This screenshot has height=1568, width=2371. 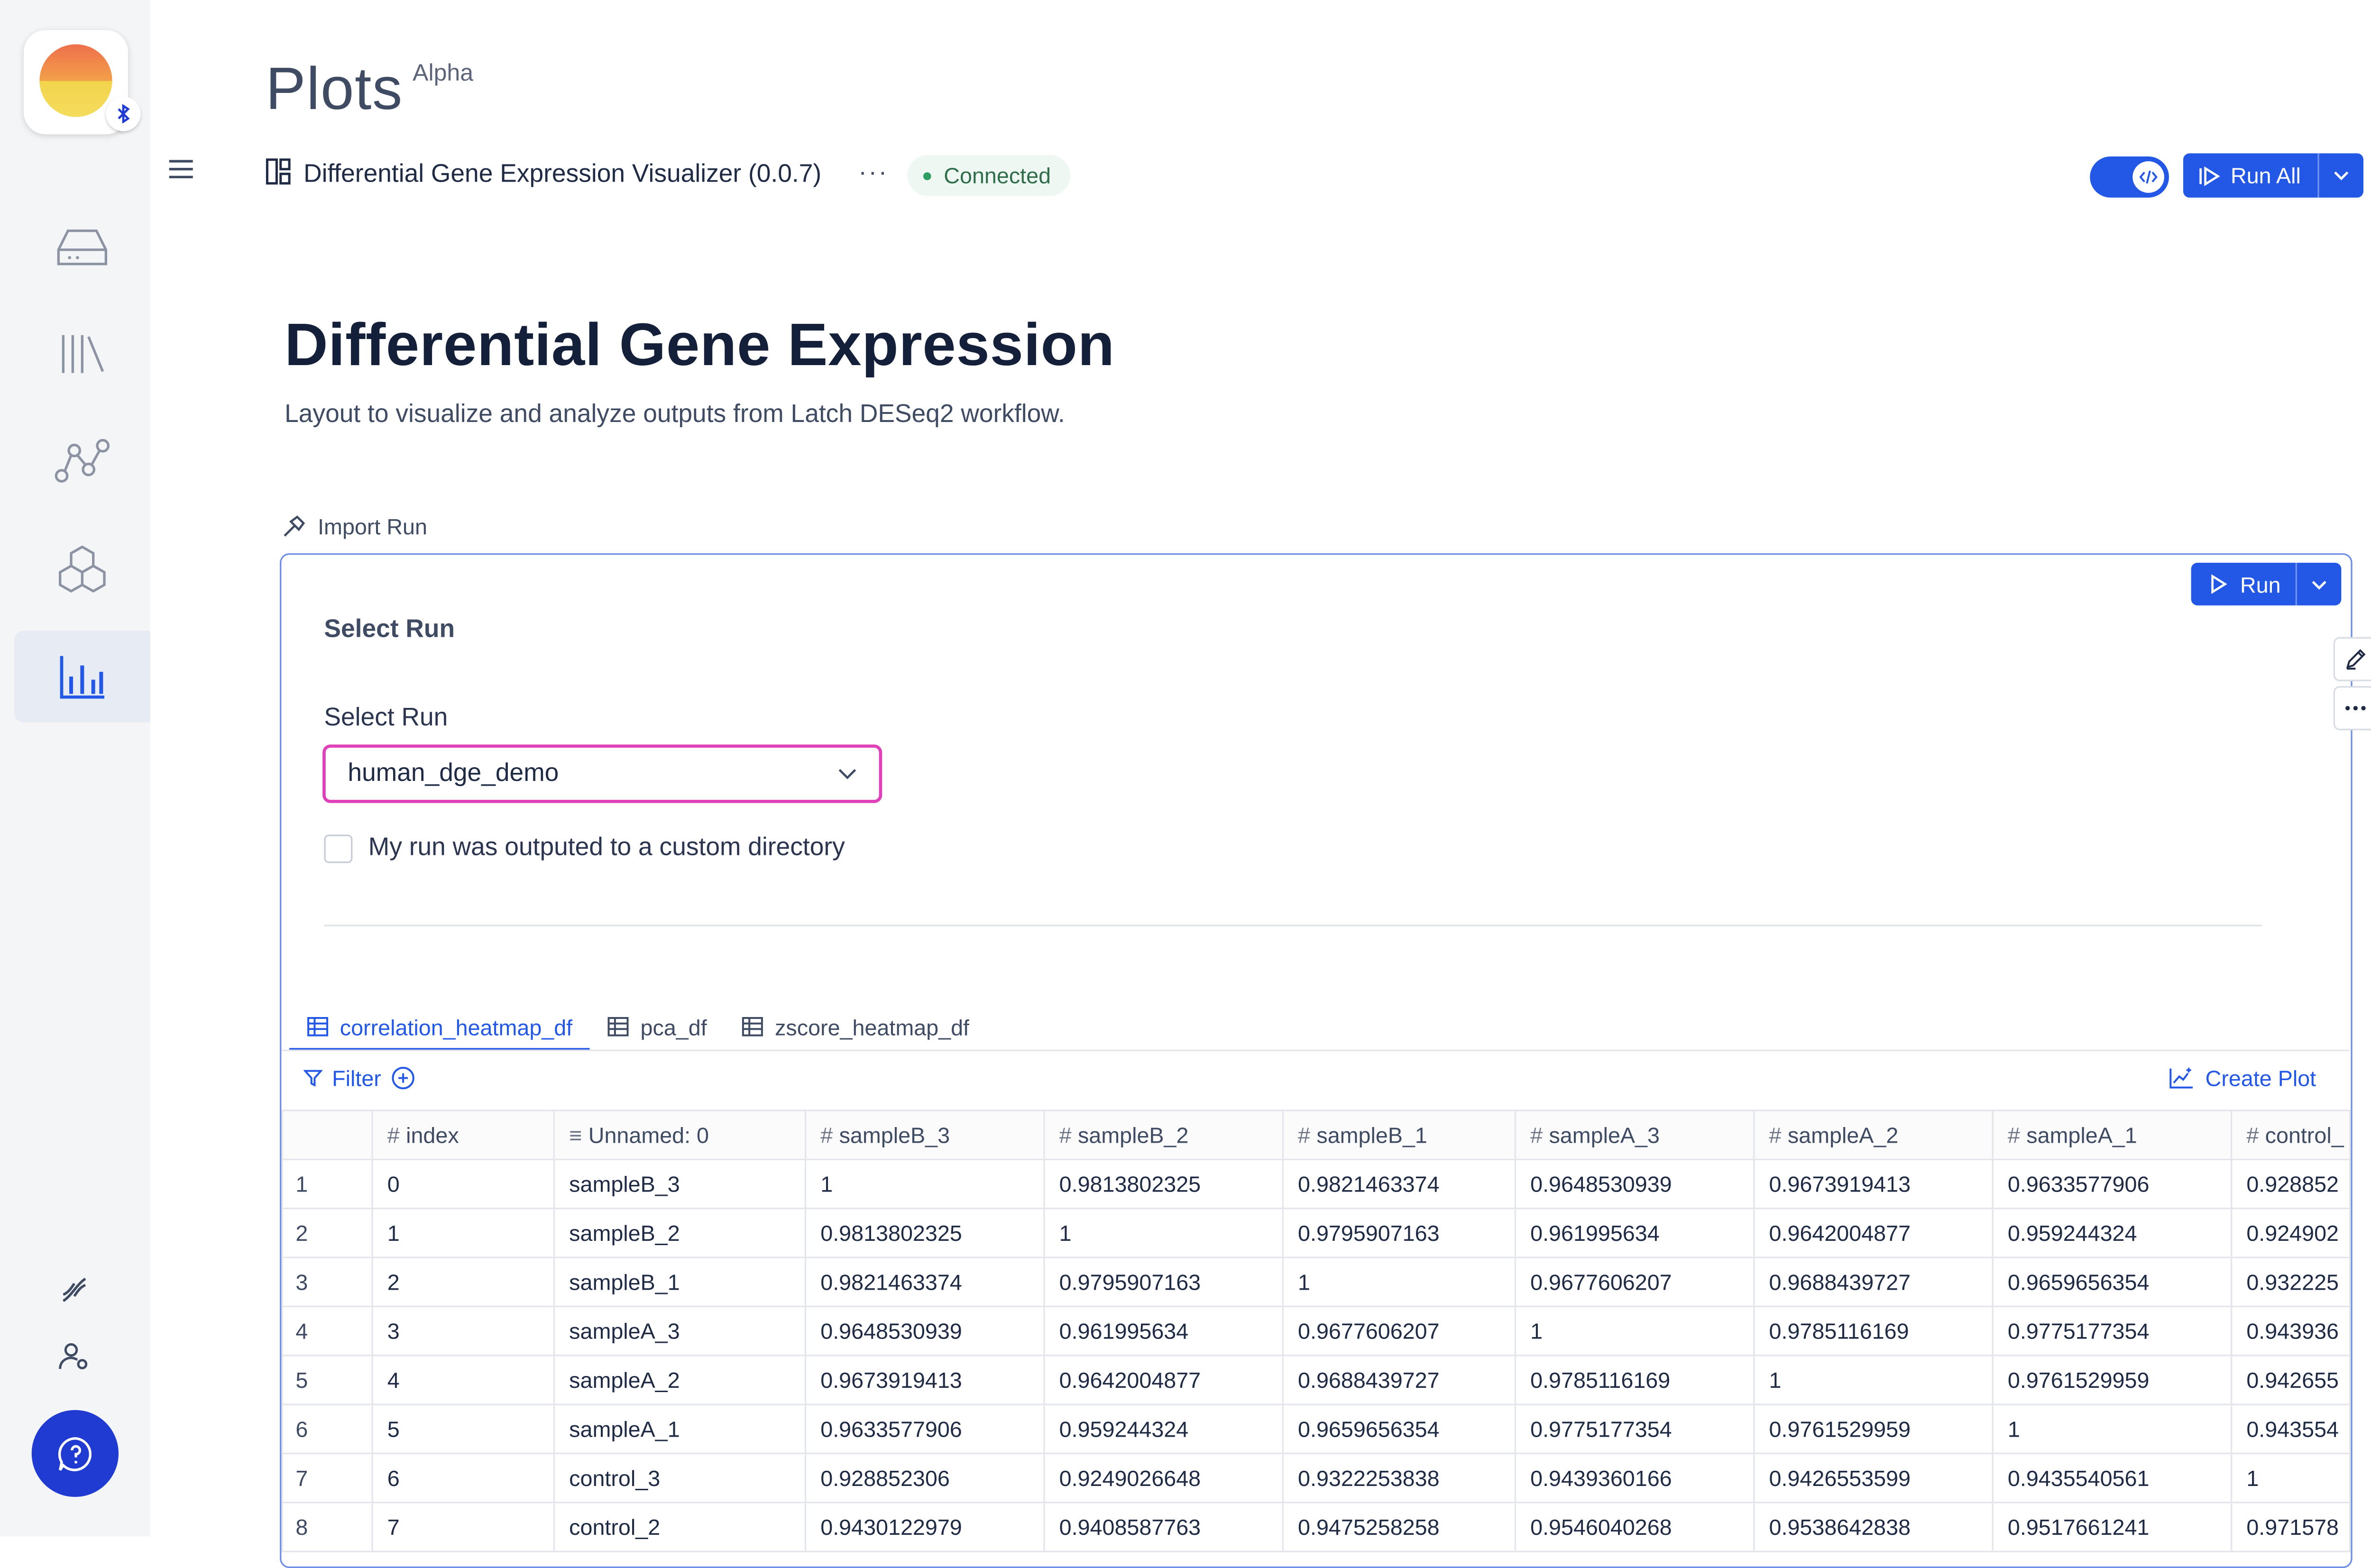 What do you see at coordinates (680, 1331) in the screenshot?
I see `table-cell: sampleA_3` at bounding box center [680, 1331].